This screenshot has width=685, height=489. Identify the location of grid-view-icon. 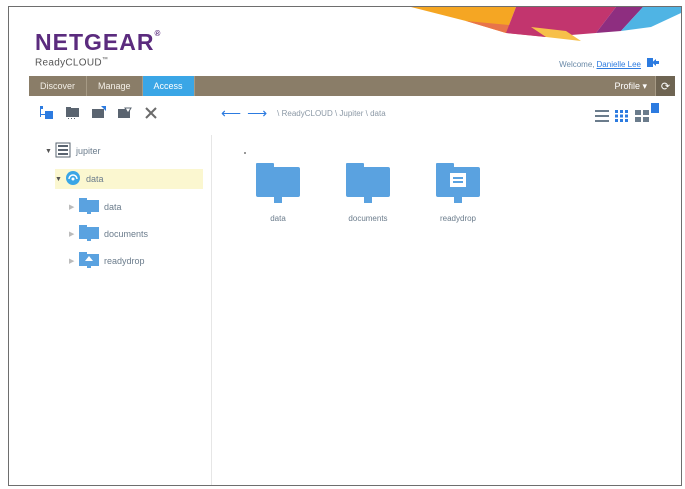
(622, 118).